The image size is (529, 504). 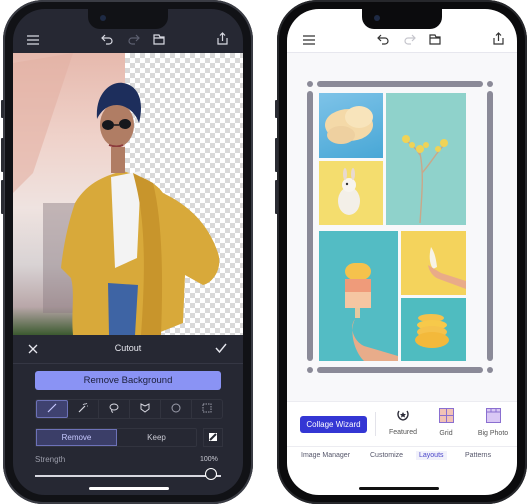 What do you see at coordinates (431, 455) in the screenshot?
I see `tab-layouts: Layouts` at bounding box center [431, 455].